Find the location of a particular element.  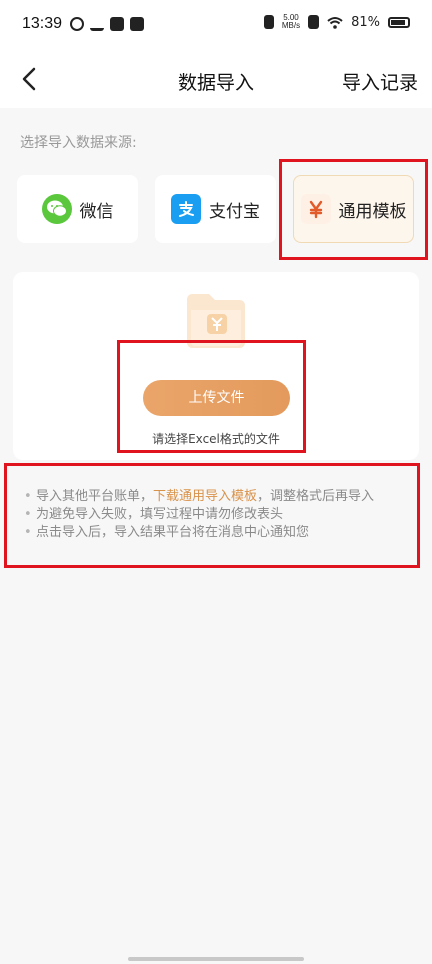

source-option-wechat: 微信 is located at coordinates (77, 209).